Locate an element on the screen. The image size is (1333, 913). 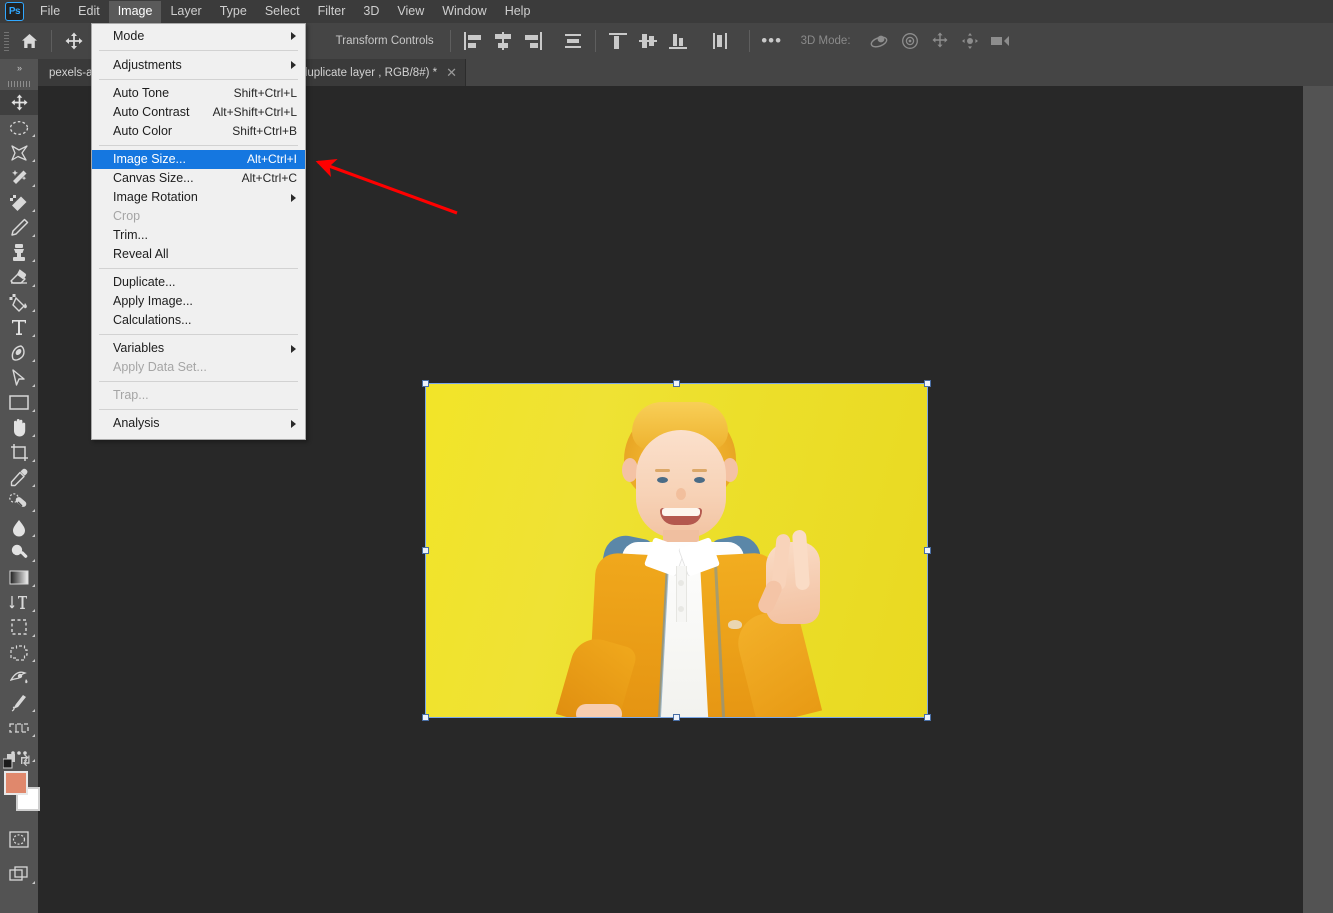
foreground-color-swatch is located at coordinates (16, 783).